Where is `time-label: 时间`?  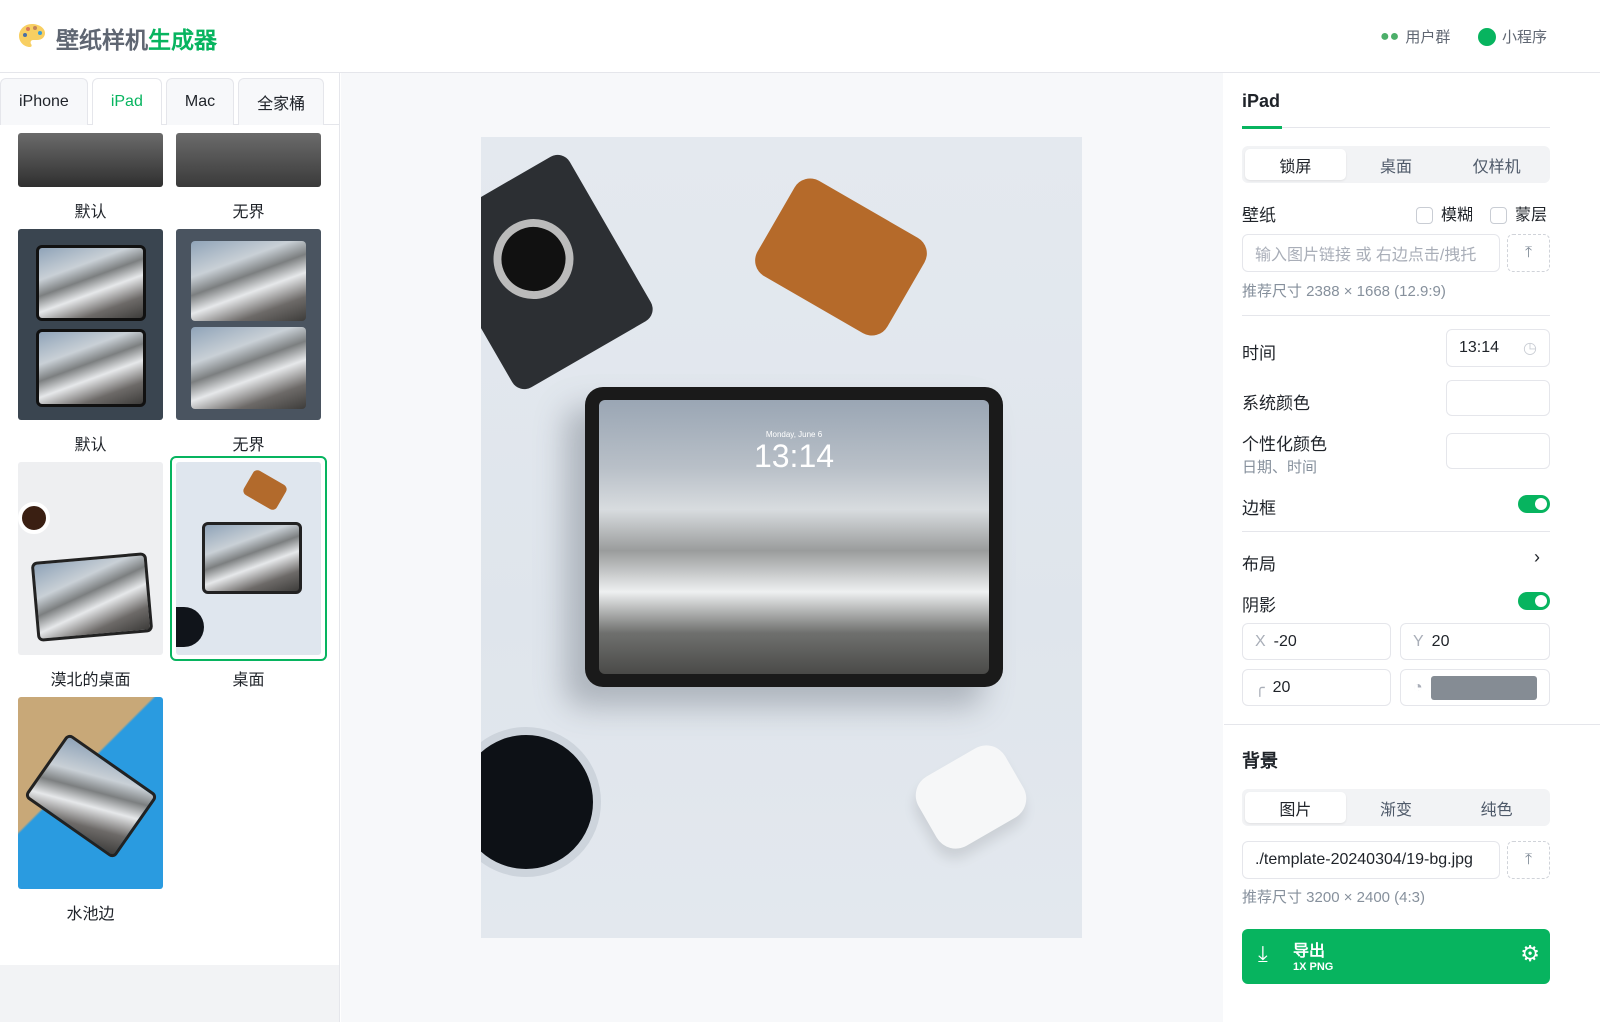 time-label: 时间 is located at coordinates (1259, 353).